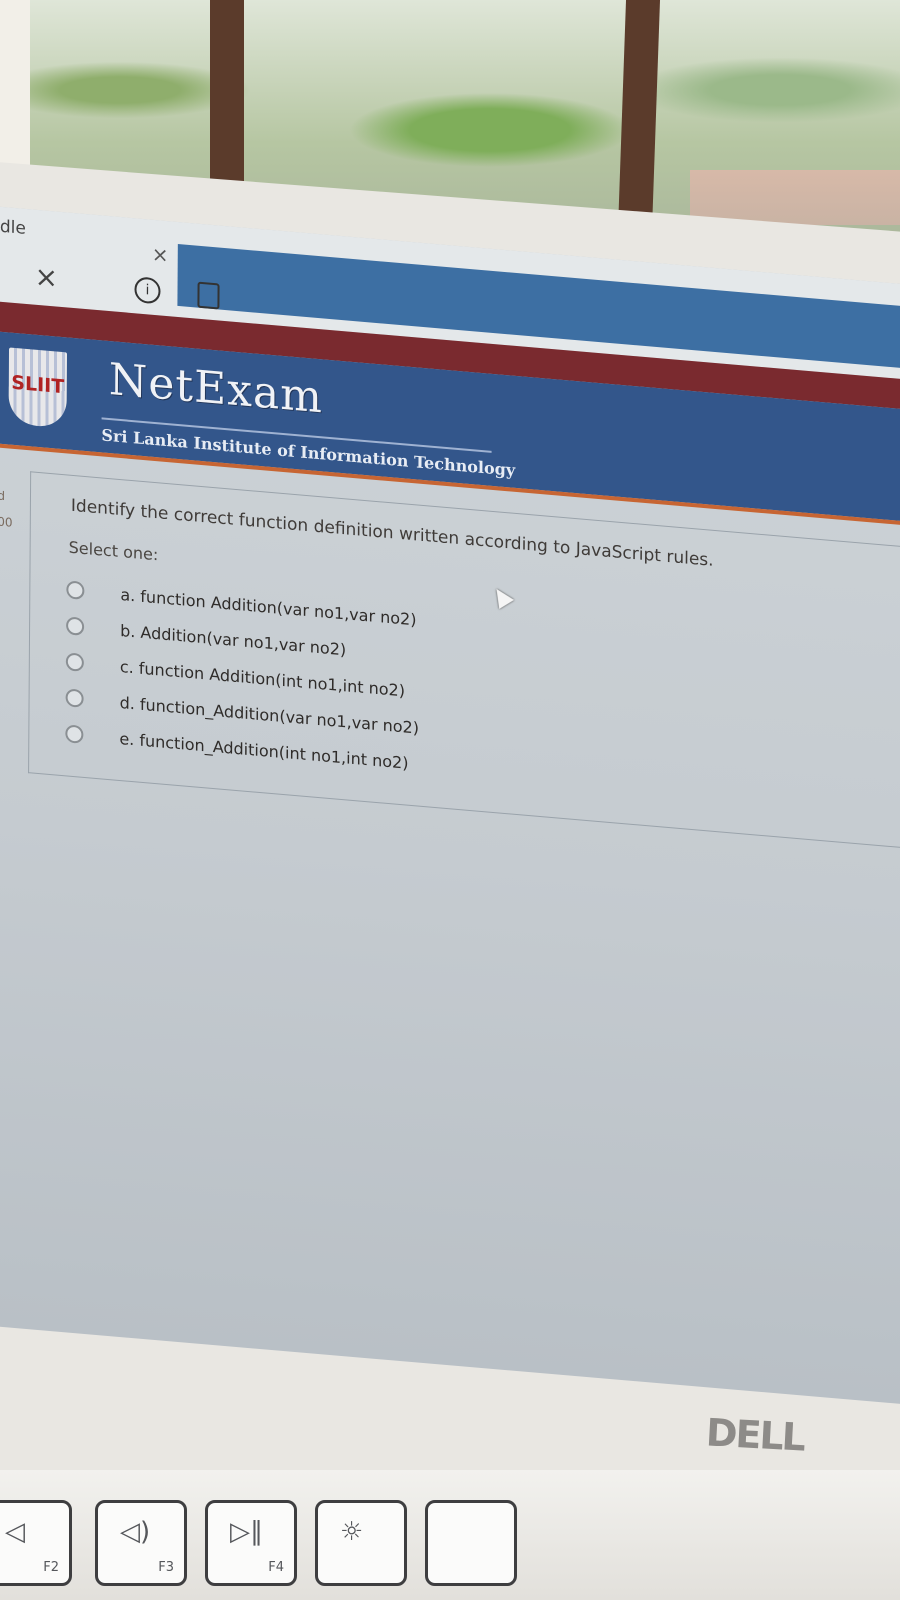 The image size is (900, 1600). What do you see at coordinates (755, 1435) in the screenshot?
I see `dell-logo: DELL` at bounding box center [755, 1435].